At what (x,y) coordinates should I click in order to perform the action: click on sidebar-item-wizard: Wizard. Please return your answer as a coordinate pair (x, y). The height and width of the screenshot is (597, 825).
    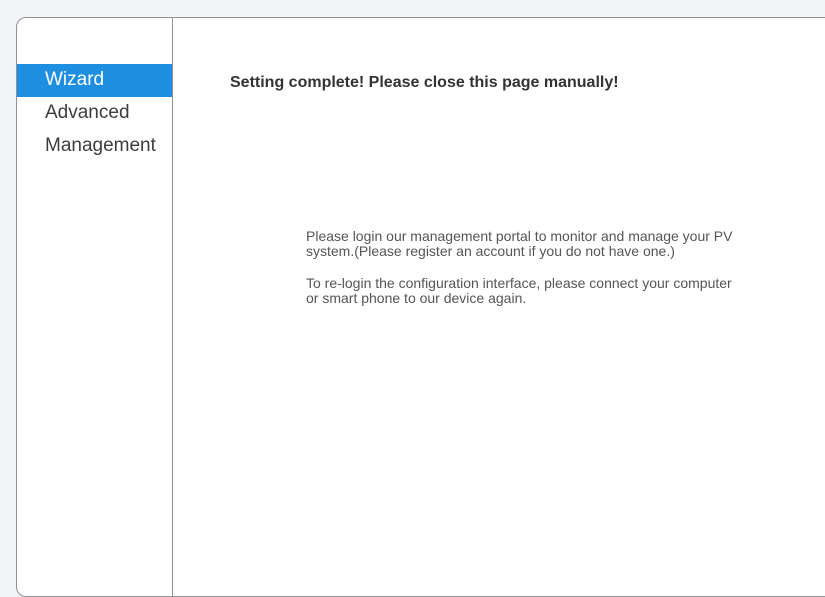
    Looking at the image, I should click on (94, 80).